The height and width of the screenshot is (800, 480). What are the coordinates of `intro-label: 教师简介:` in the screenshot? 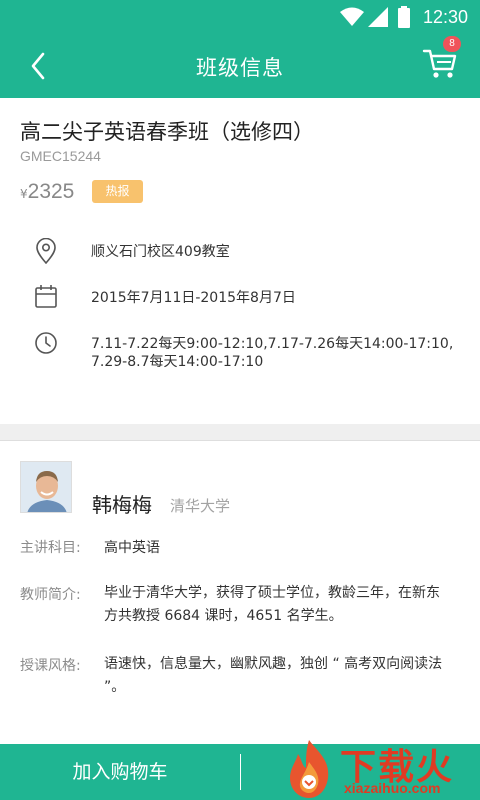 It's located at (50, 595).